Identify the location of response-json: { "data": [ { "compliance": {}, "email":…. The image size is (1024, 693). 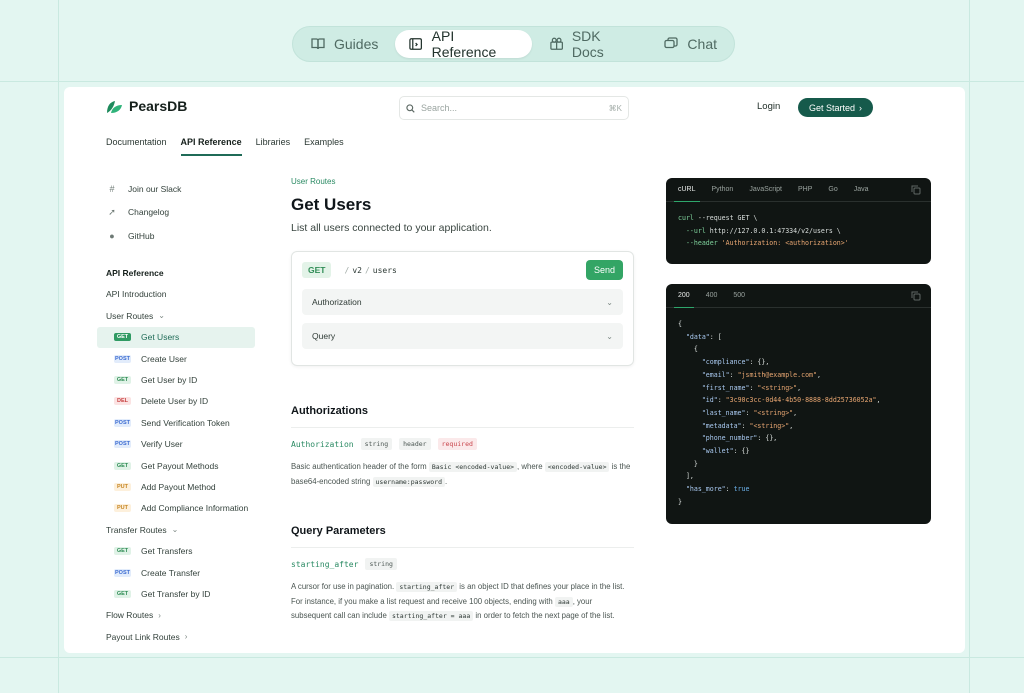
(779, 413).